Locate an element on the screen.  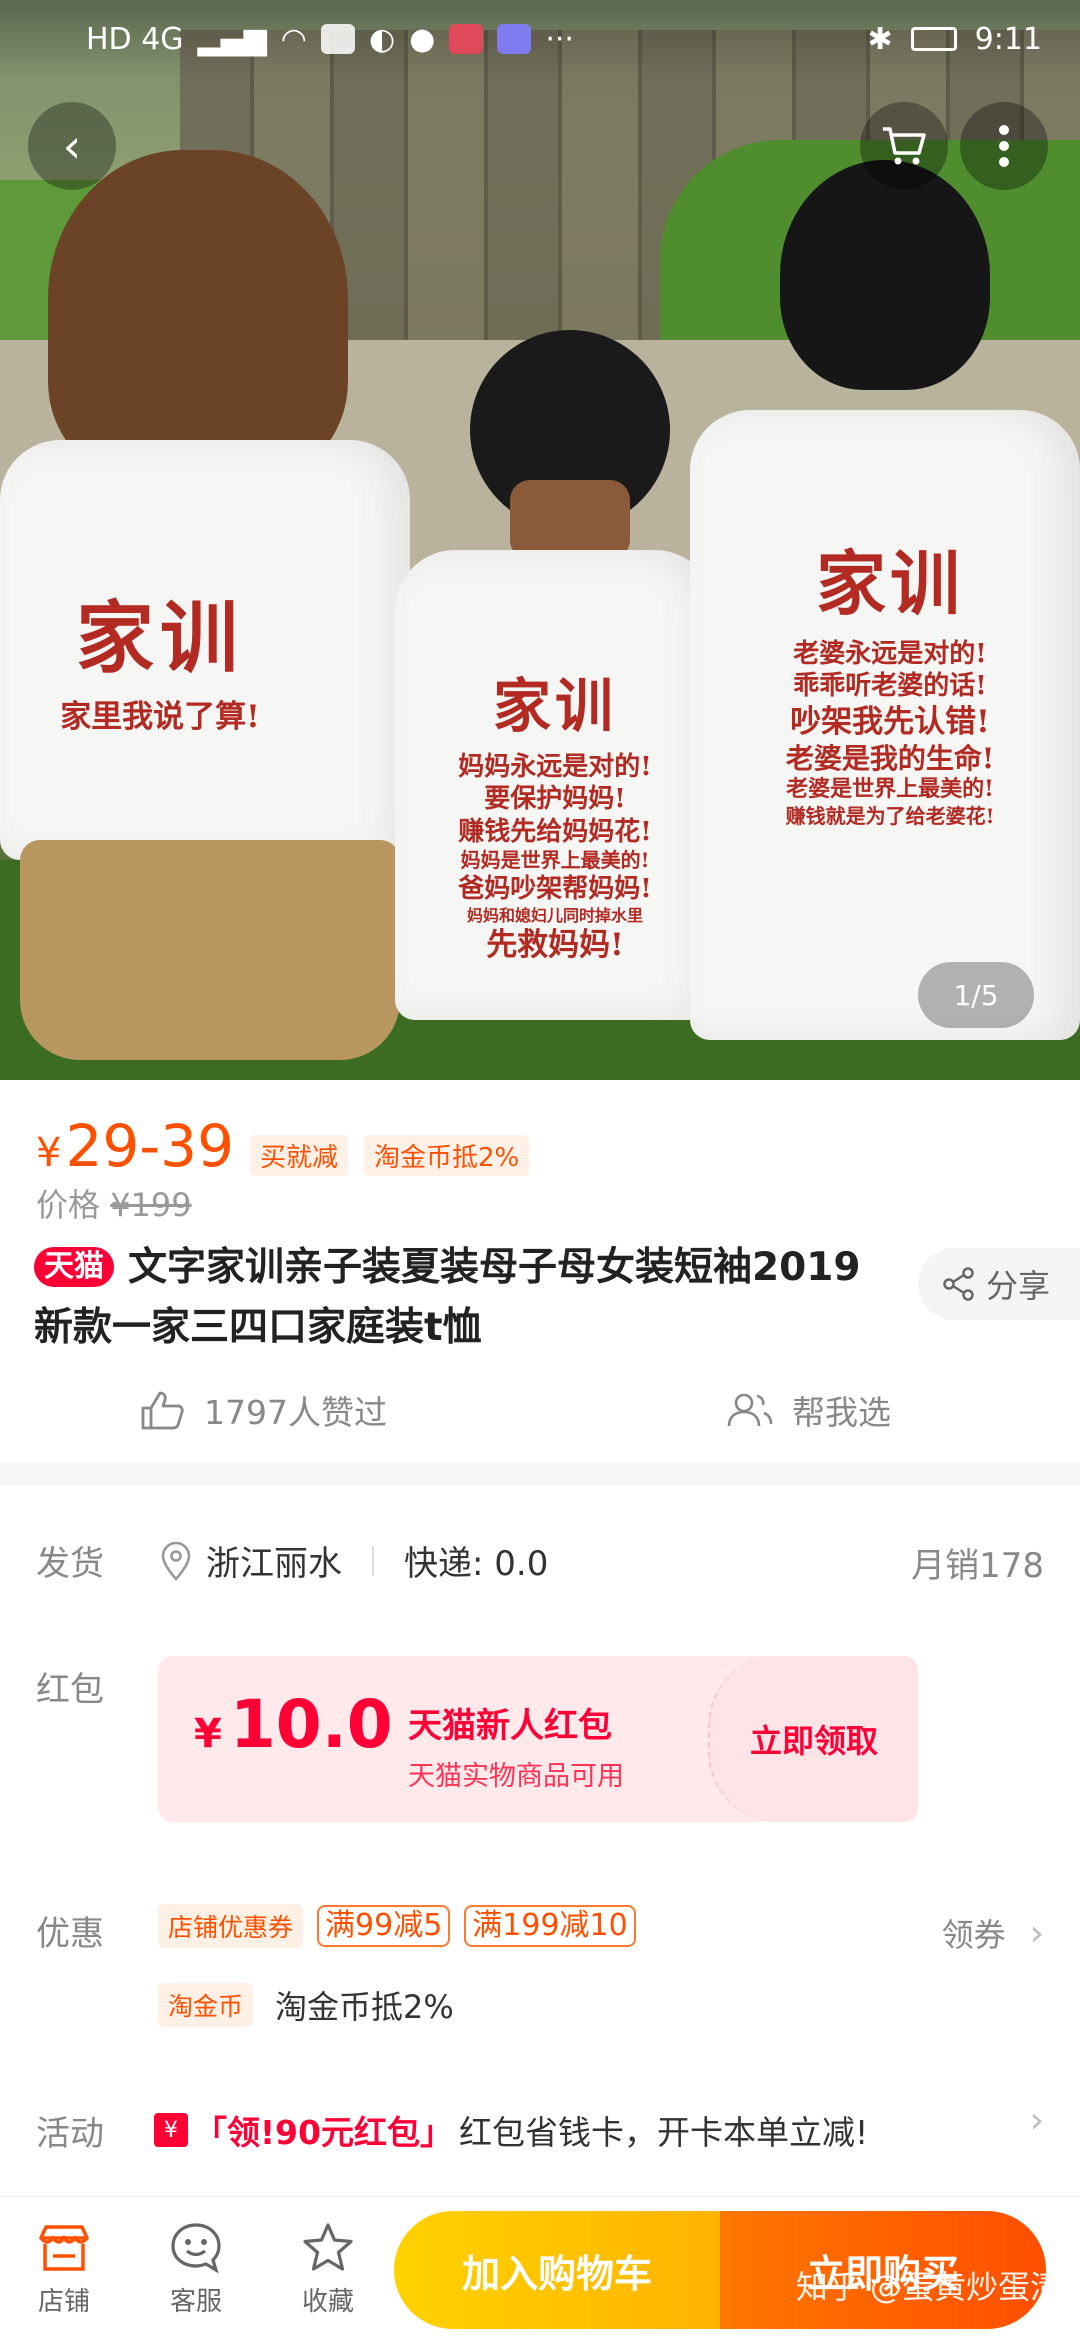
redpacket-label: 红包 is located at coordinates (70, 1690).